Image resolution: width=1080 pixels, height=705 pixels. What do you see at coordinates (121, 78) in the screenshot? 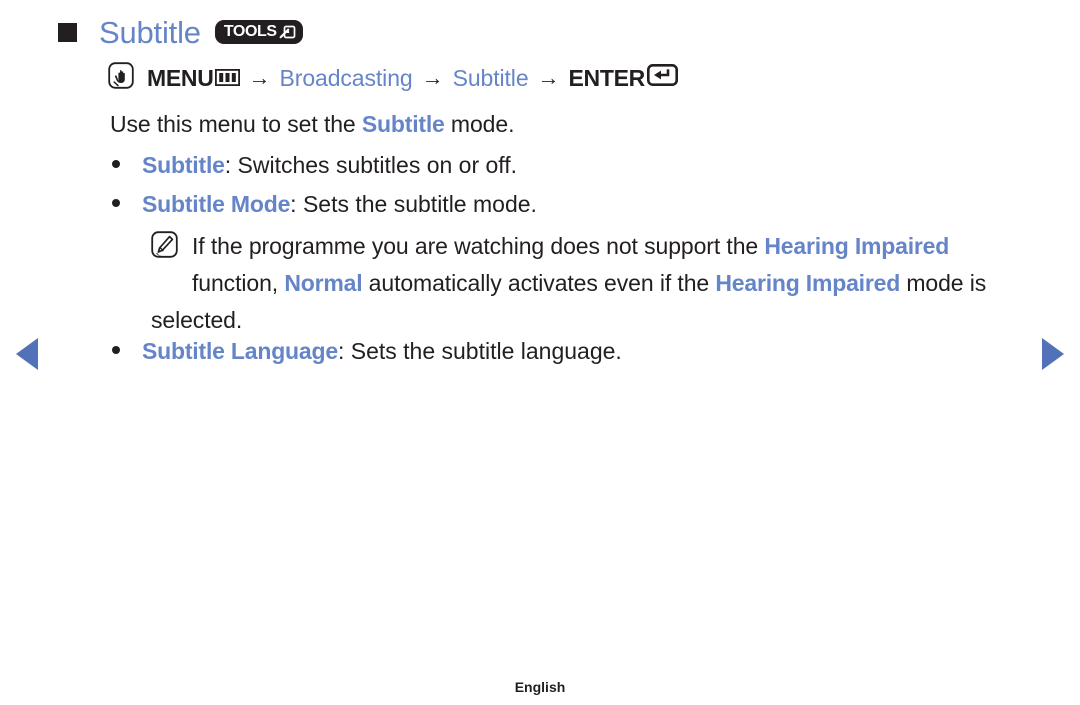
I see `hand-press-icon` at bounding box center [121, 78].